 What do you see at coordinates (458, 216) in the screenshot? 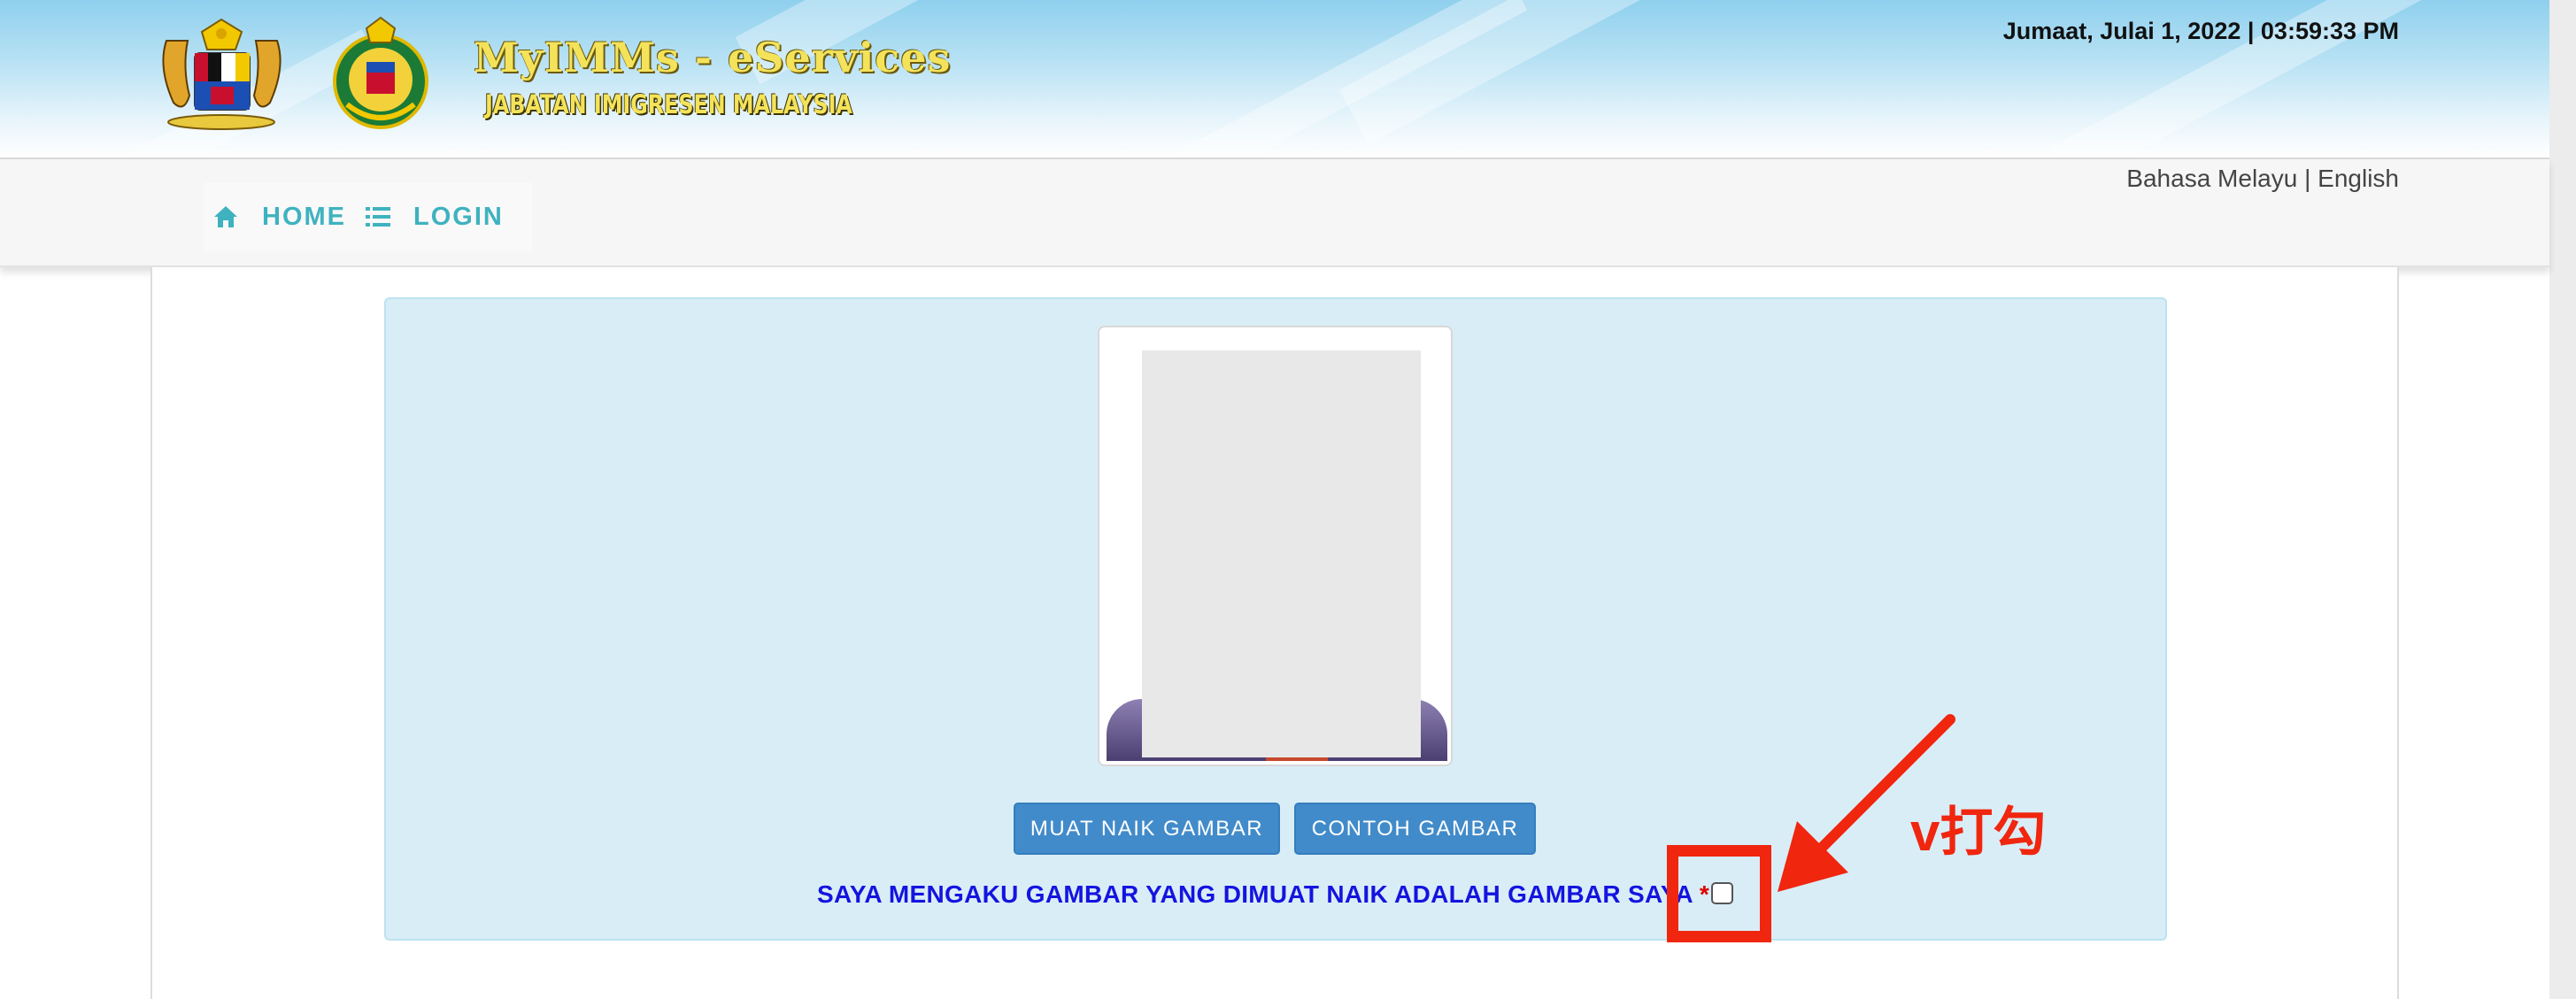
I see `nav-login-label: LOGIN` at bounding box center [458, 216].